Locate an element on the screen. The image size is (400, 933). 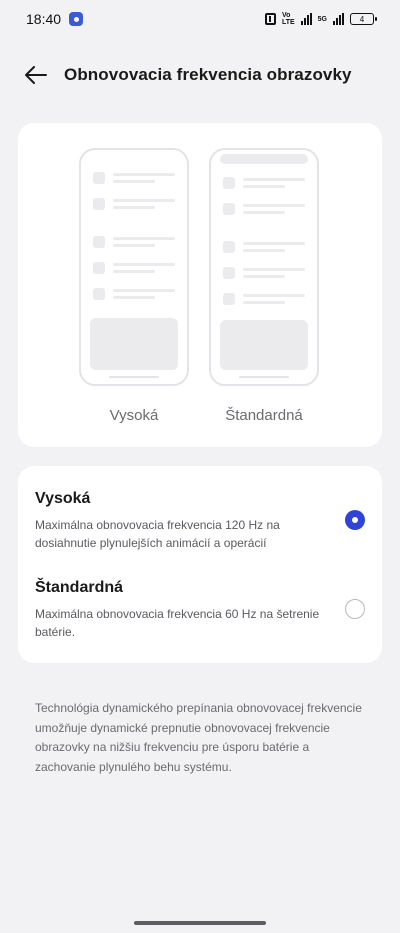
battery-level: 4 is located at coordinates (362, 19).